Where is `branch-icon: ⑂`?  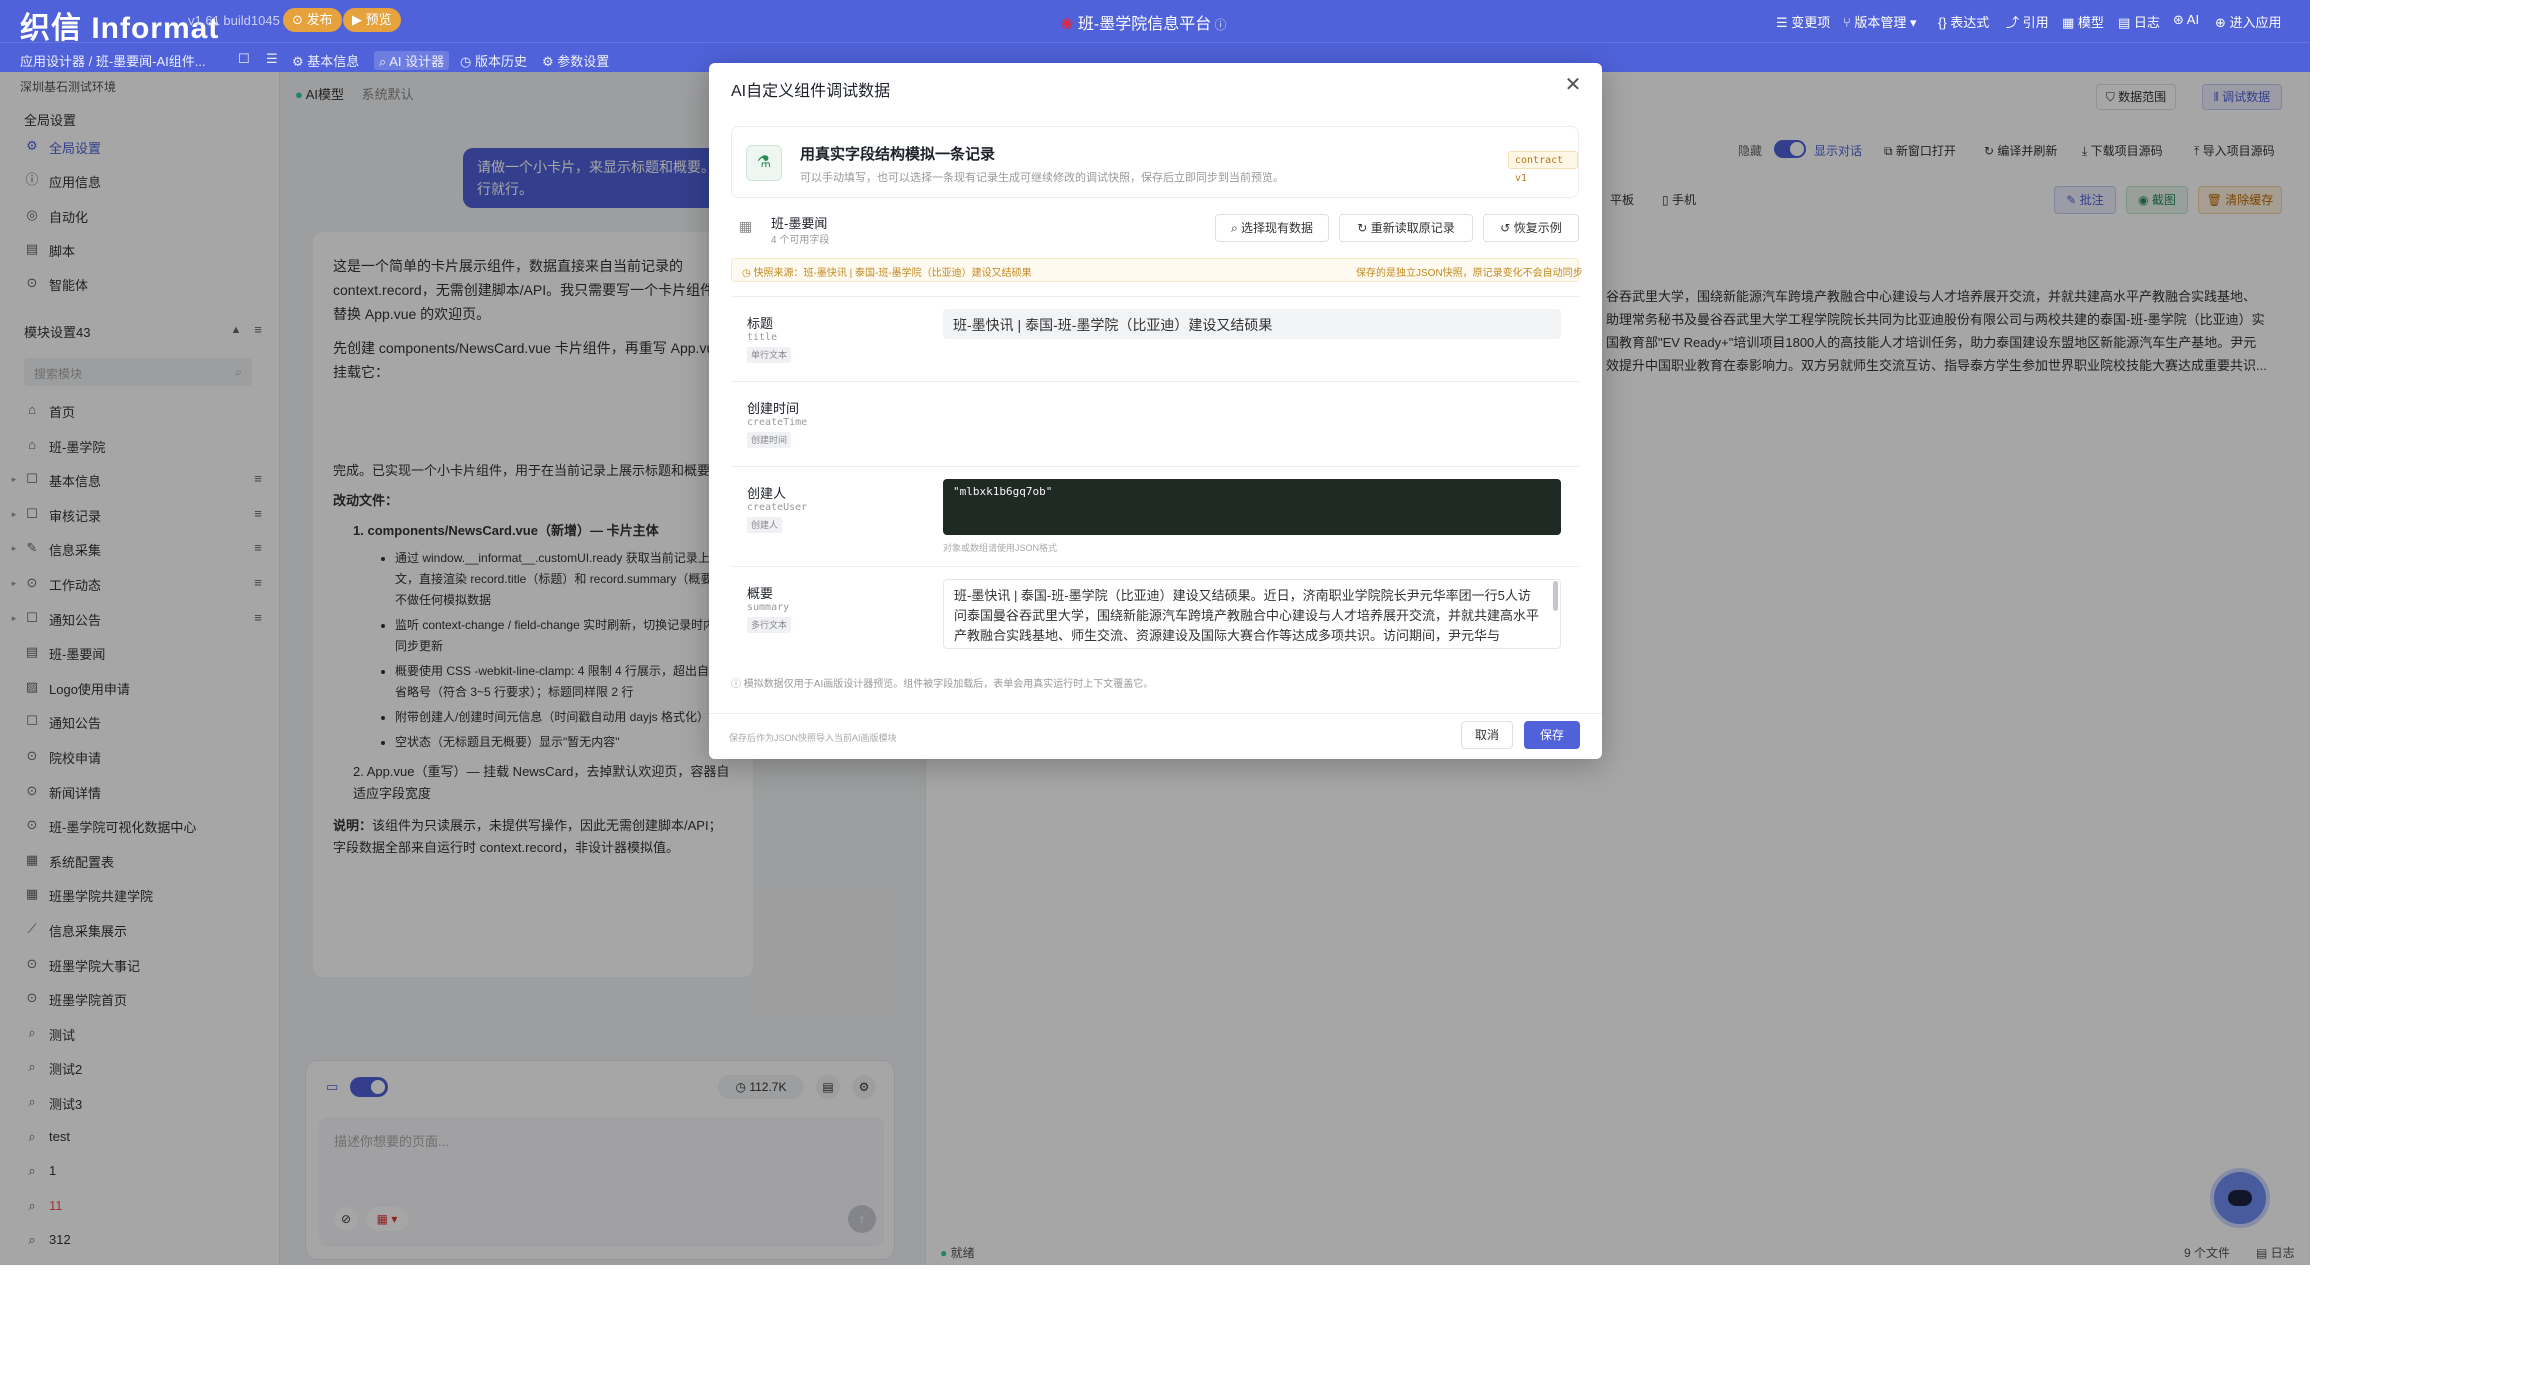 branch-icon: ⑂ is located at coordinates (1849, 22).